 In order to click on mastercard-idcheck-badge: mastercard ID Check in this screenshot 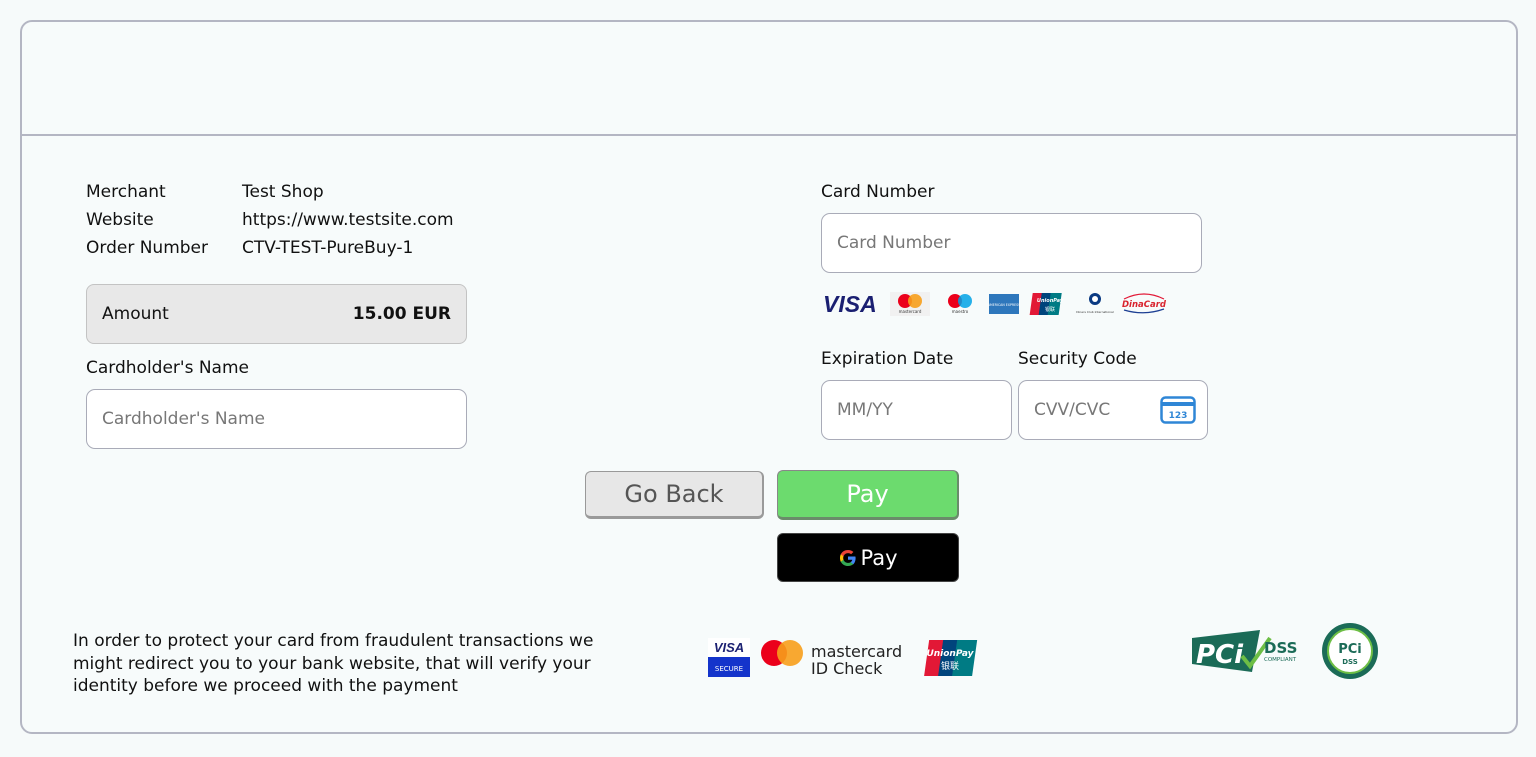, I will do `click(831, 659)`.